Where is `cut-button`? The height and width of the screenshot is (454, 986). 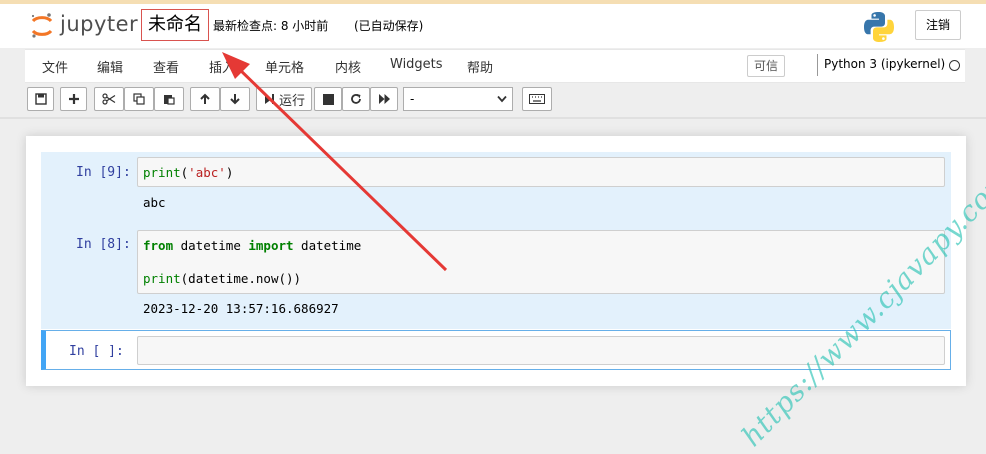 cut-button is located at coordinates (109, 99).